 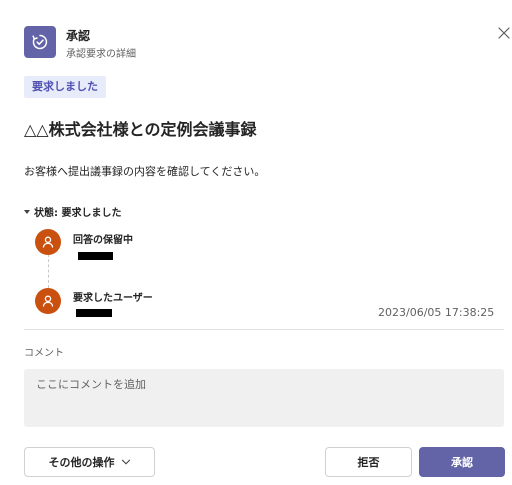 I want to click on more-actions-button: その他の操作, so click(x=89, y=462).